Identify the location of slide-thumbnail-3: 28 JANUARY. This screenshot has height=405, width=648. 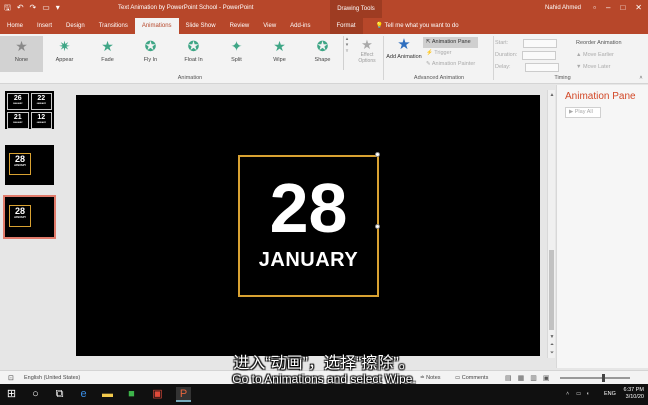
(29, 217).